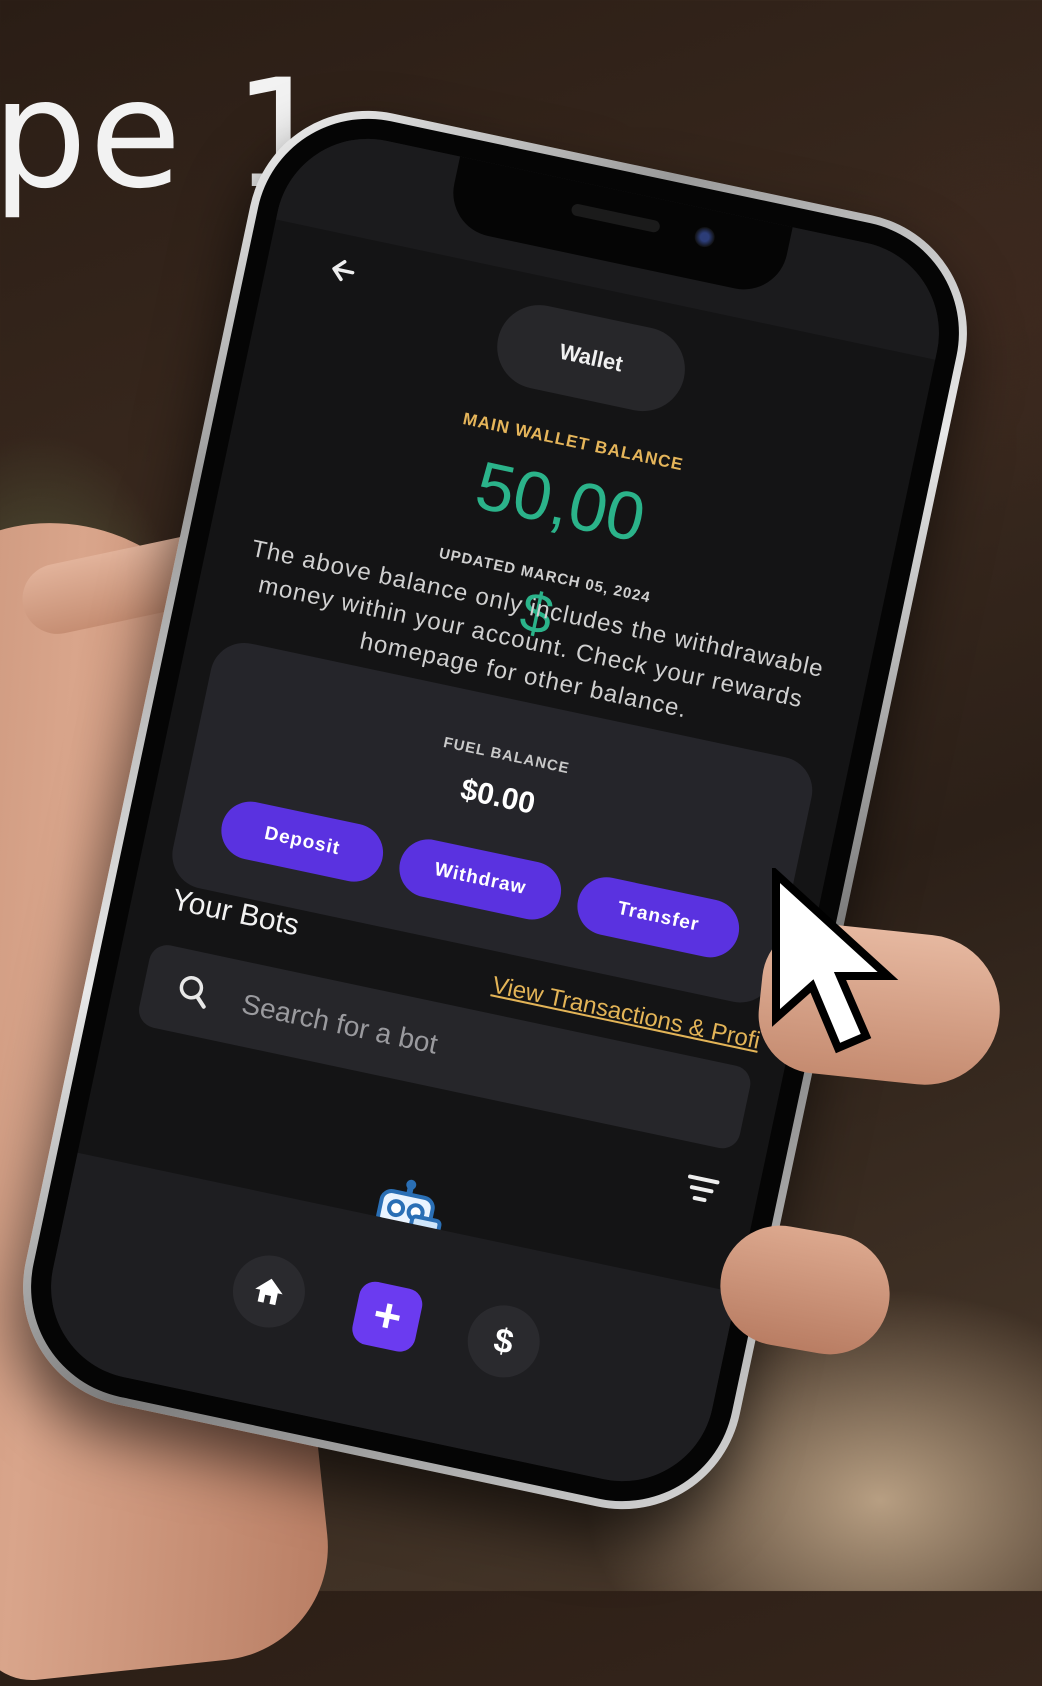 The width and height of the screenshot is (1042, 1686). I want to click on search-placeholder: Search for a bot, so click(340, 1024).